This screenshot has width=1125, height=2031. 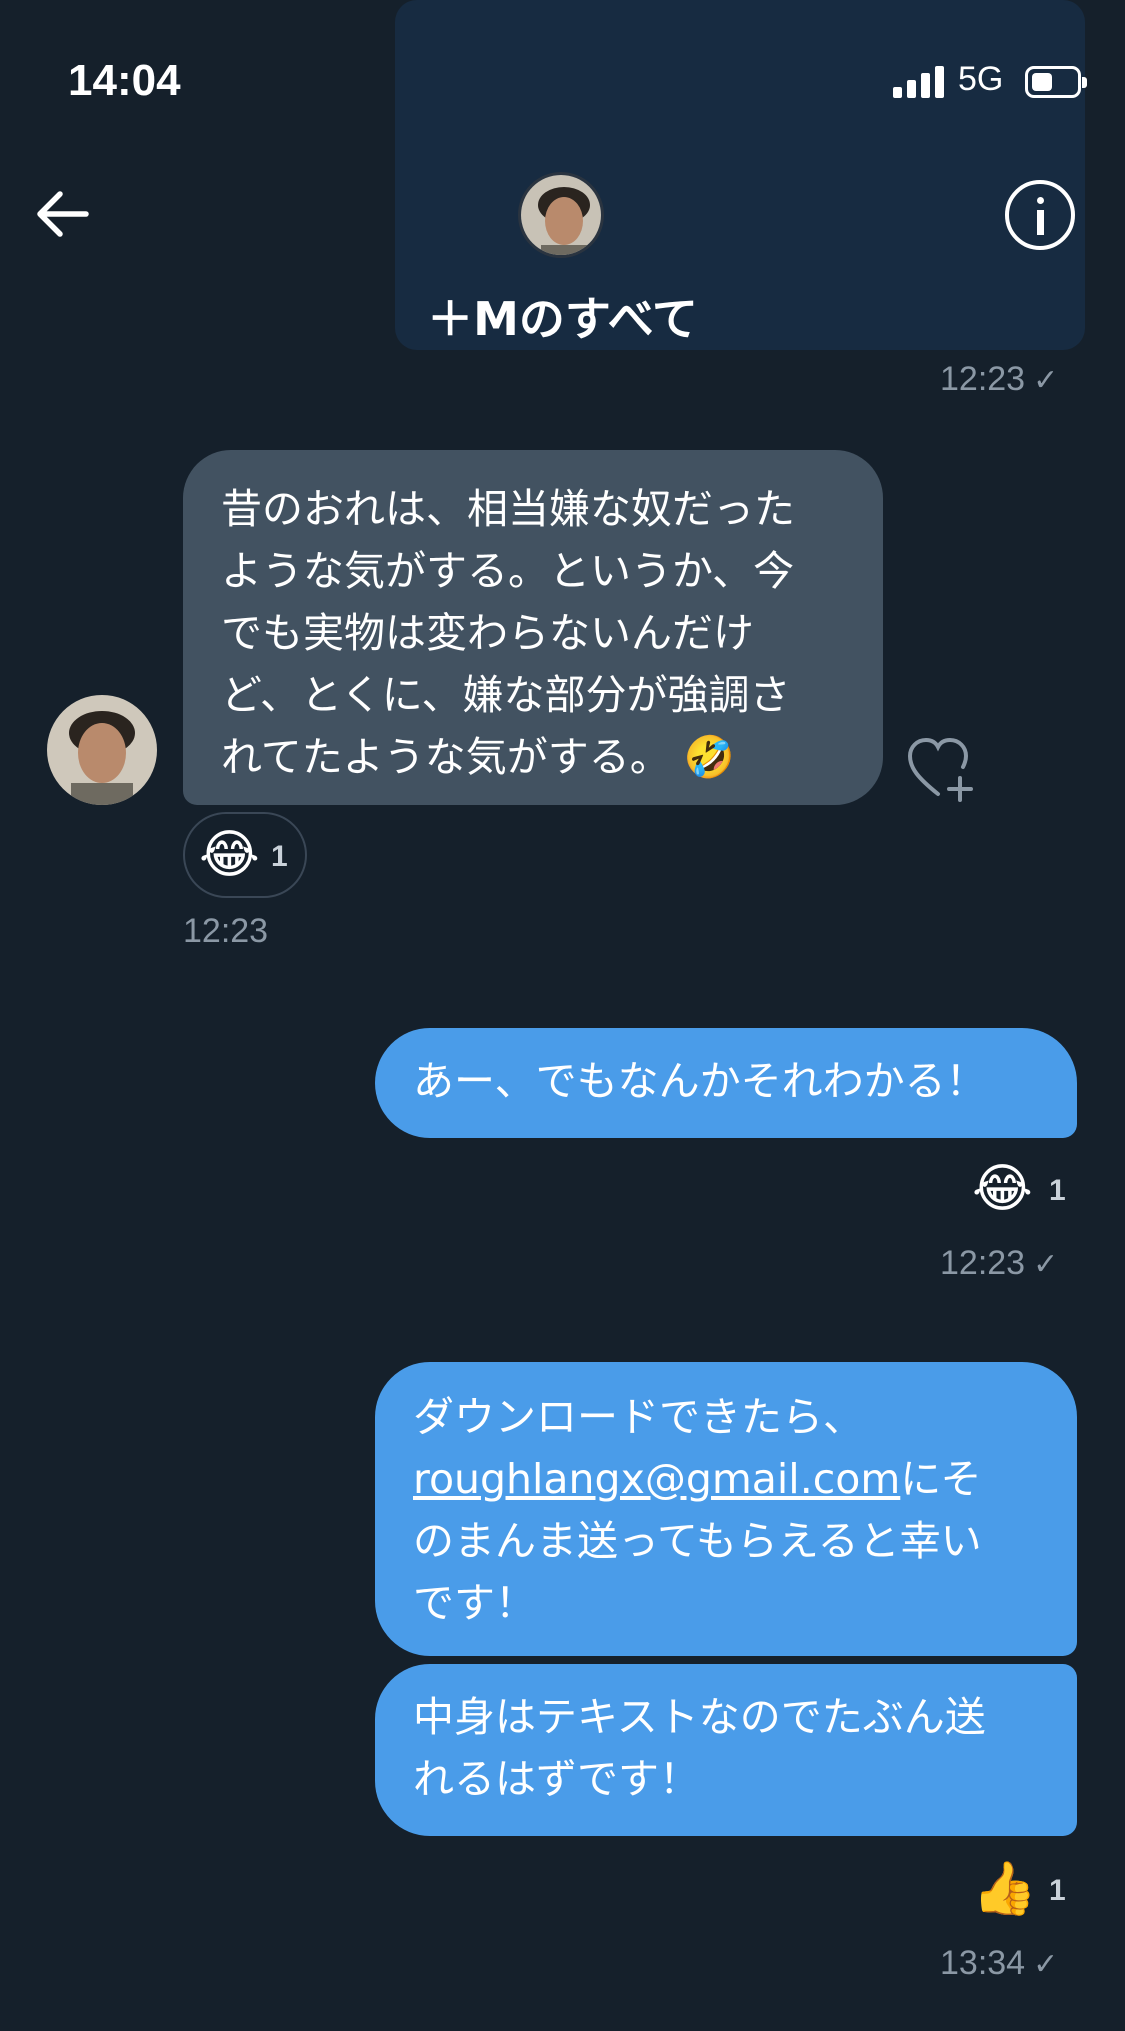 What do you see at coordinates (1056, 82) in the screenshot?
I see `battery-icon` at bounding box center [1056, 82].